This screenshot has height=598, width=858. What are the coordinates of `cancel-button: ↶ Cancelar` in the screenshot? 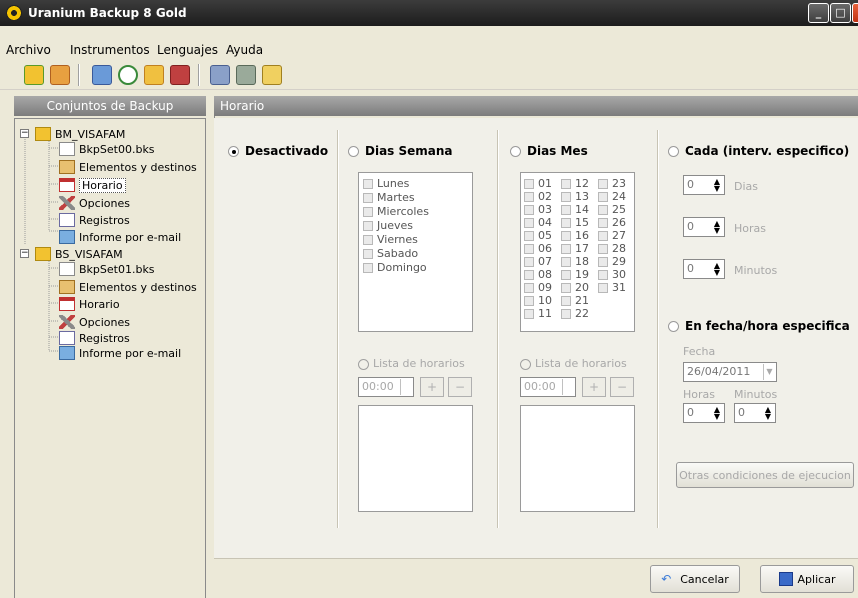 It's located at (695, 579).